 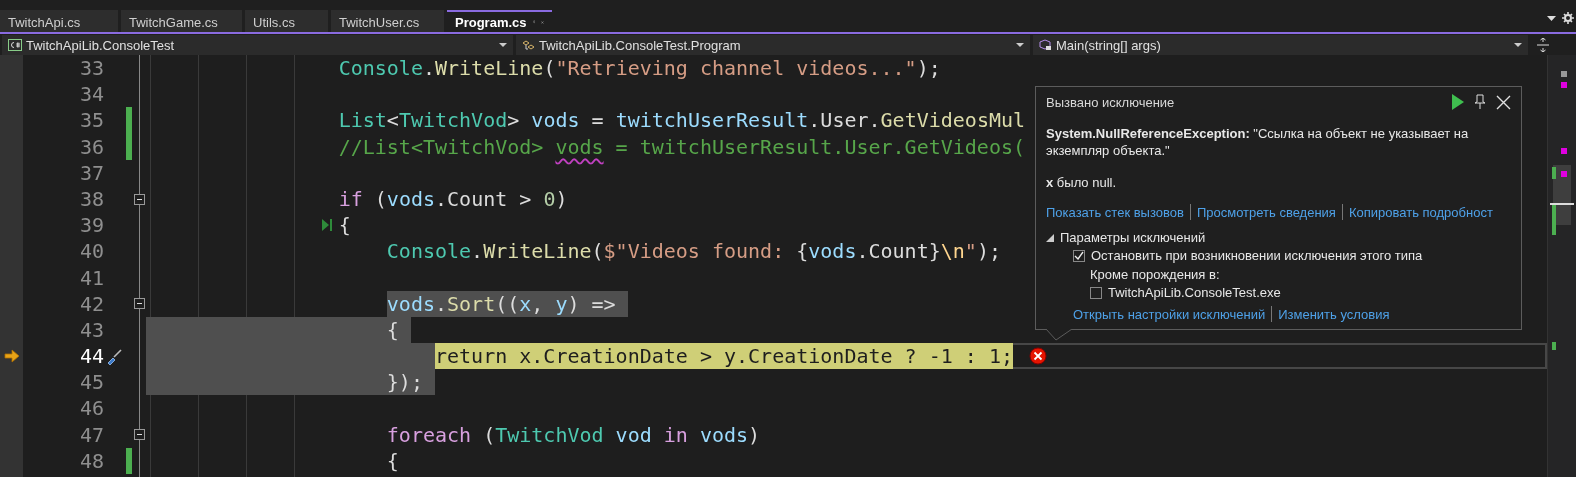 What do you see at coordinates (91, 94) in the screenshot?
I see `line-number: 34` at bounding box center [91, 94].